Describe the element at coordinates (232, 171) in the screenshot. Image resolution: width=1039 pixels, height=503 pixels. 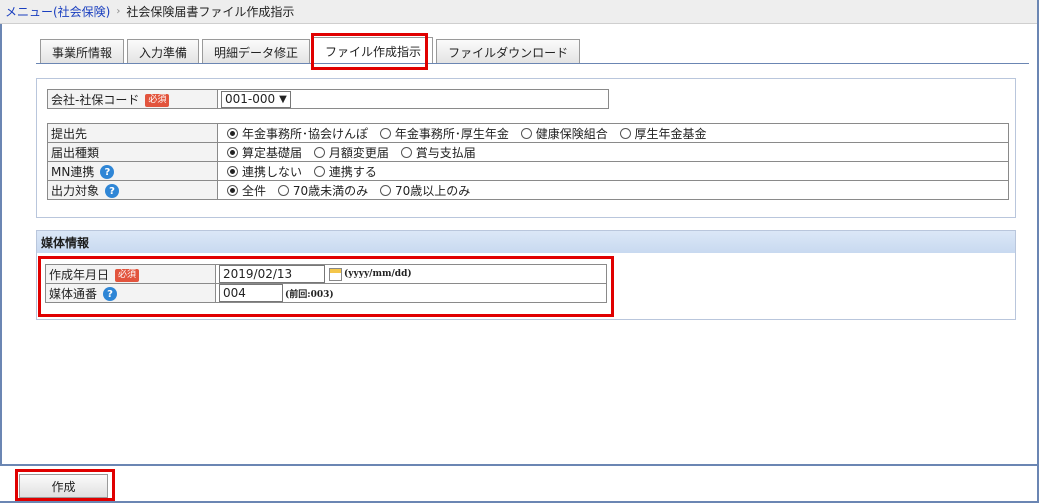
I see `radio-mn-no-link` at that location.